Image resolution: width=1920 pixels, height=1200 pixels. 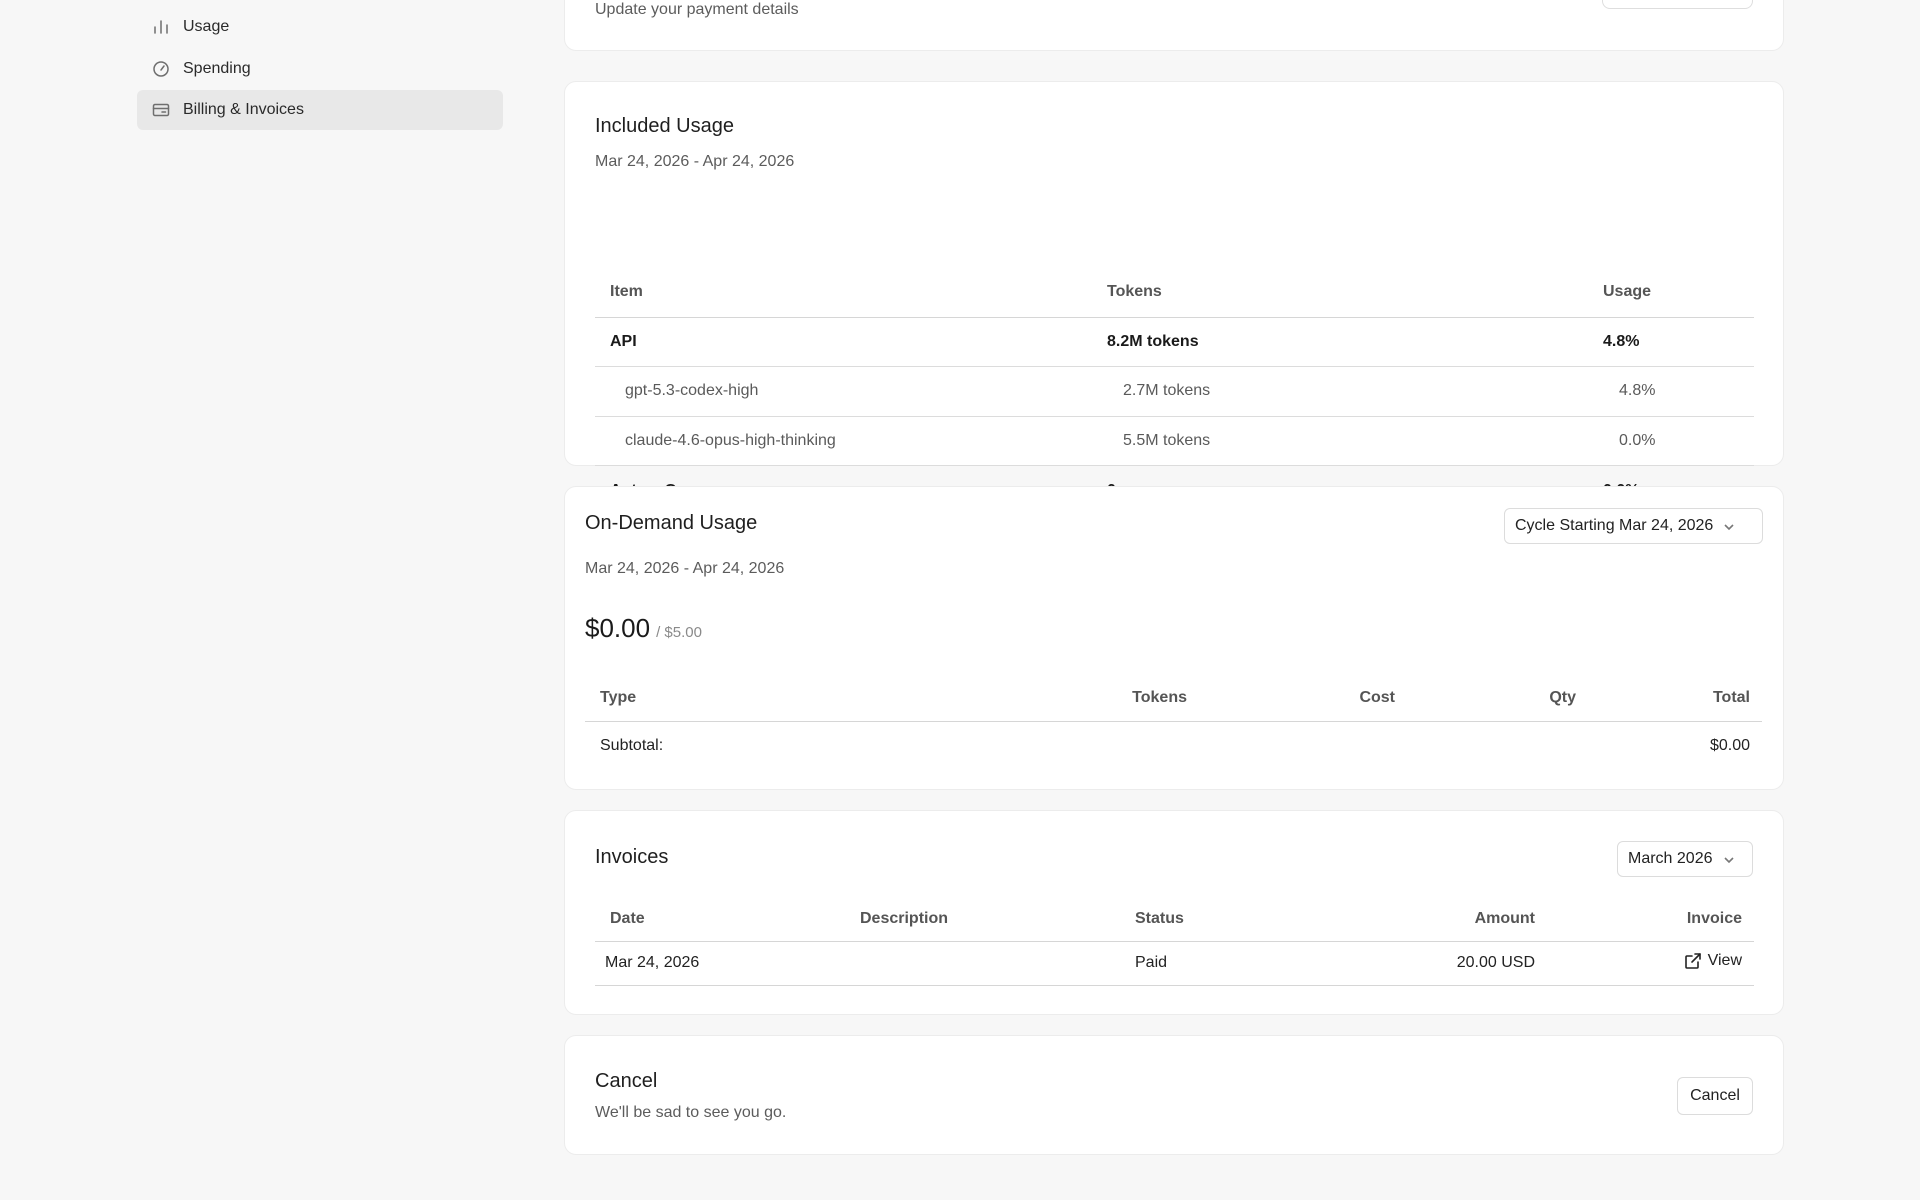 I want to click on credit-card-icon, so click(x=161, y=110).